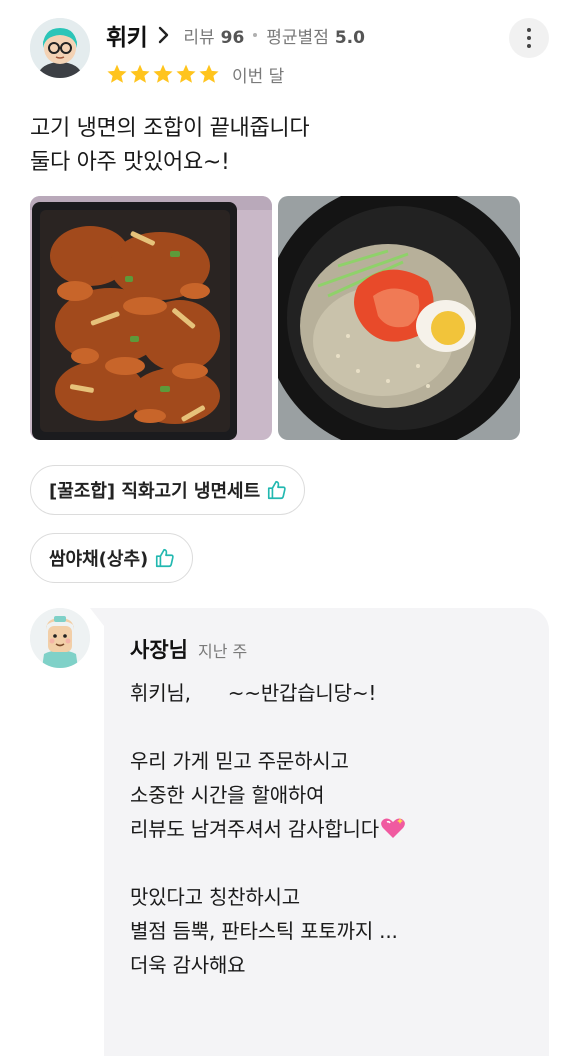 This screenshot has width=580, height=1056. What do you see at coordinates (529, 38) in the screenshot?
I see `more-options-button` at bounding box center [529, 38].